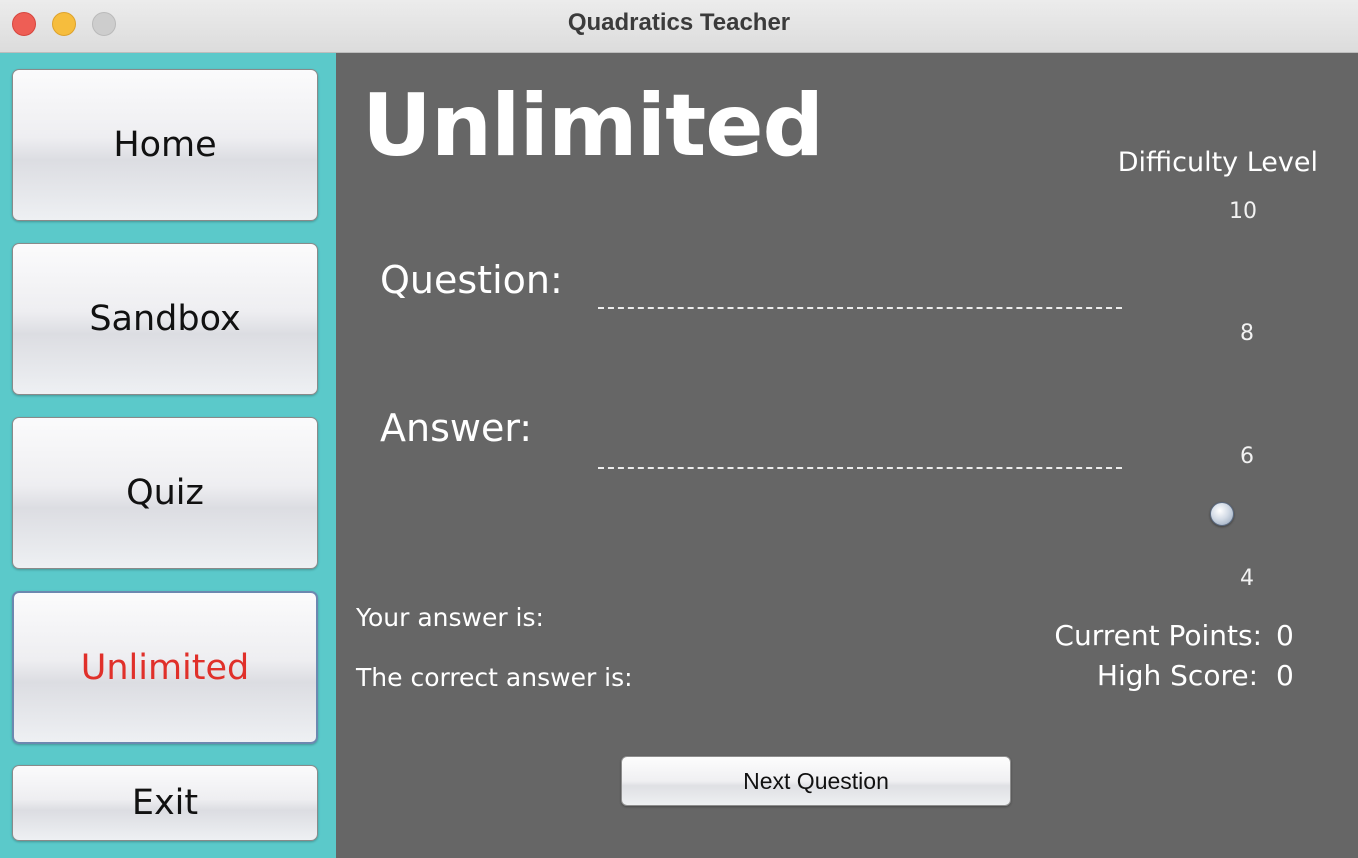  What do you see at coordinates (1285, 675) in the screenshot?
I see `high-score-value: 0` at bounding box center [1285, 675].